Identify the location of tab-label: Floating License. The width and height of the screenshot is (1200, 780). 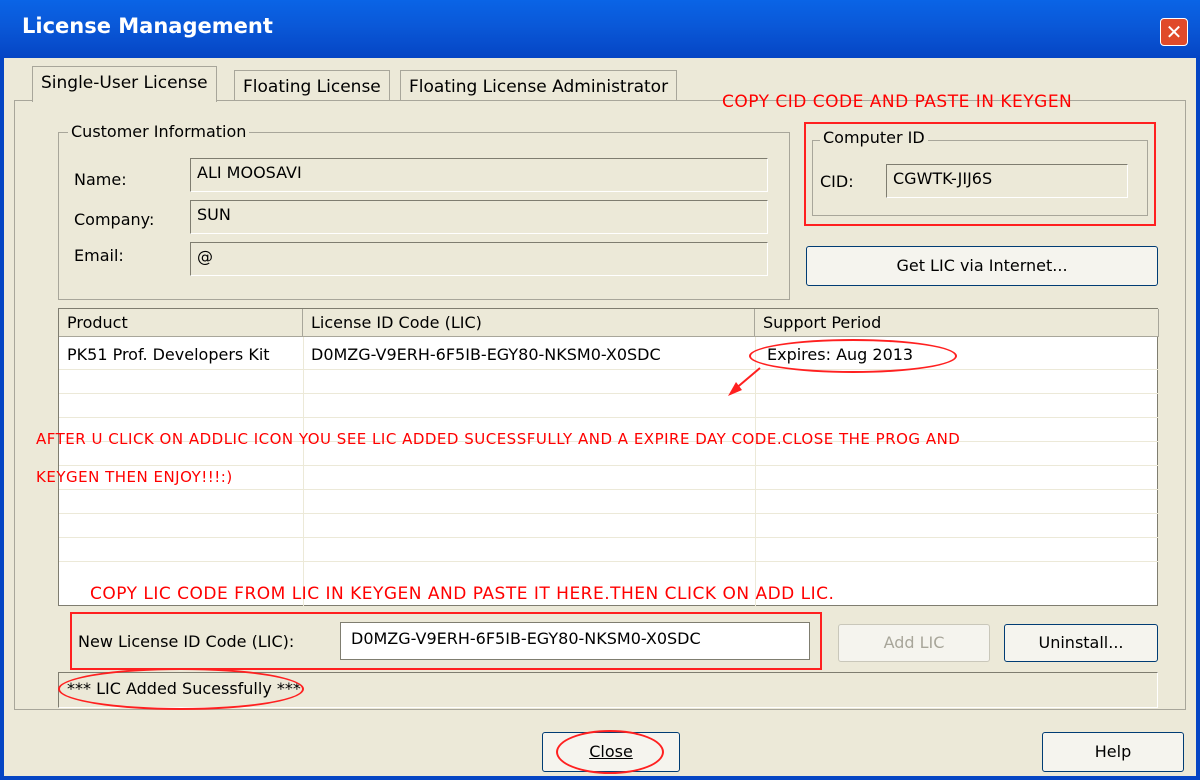
(312, 87).